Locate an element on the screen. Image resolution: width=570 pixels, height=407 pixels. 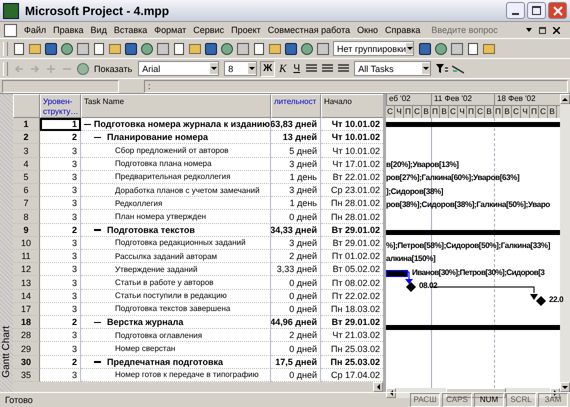
row-number: 1 is located at coordinates (26, 125).